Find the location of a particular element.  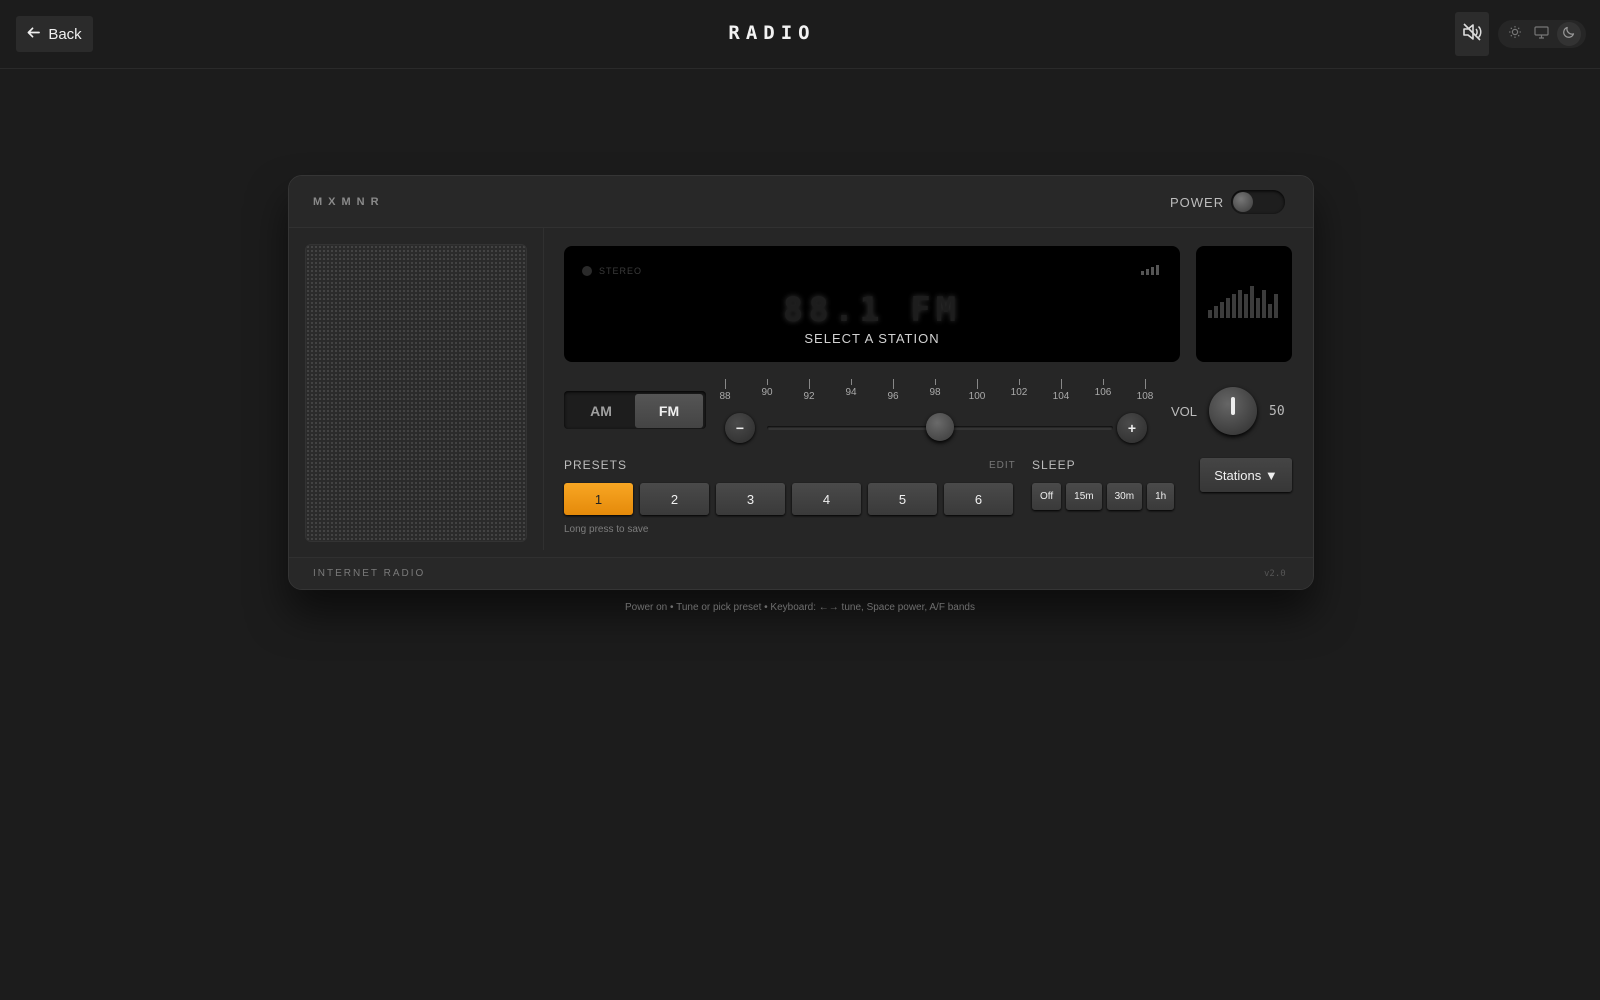

sleep-option-30m: 30m is located at coordinates (1124, 496).